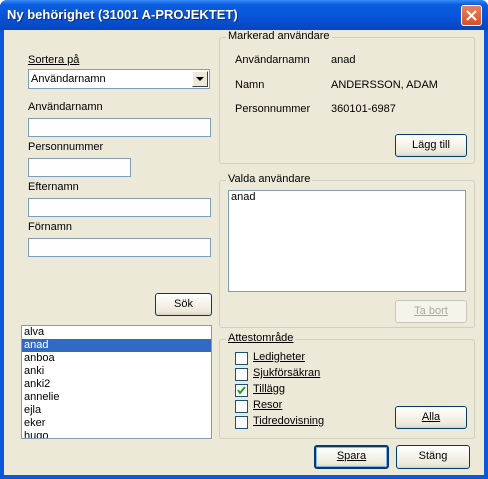 This screenshot has width=488, height=479. I want to click on user-list-item: anki2, so click(116, 384).